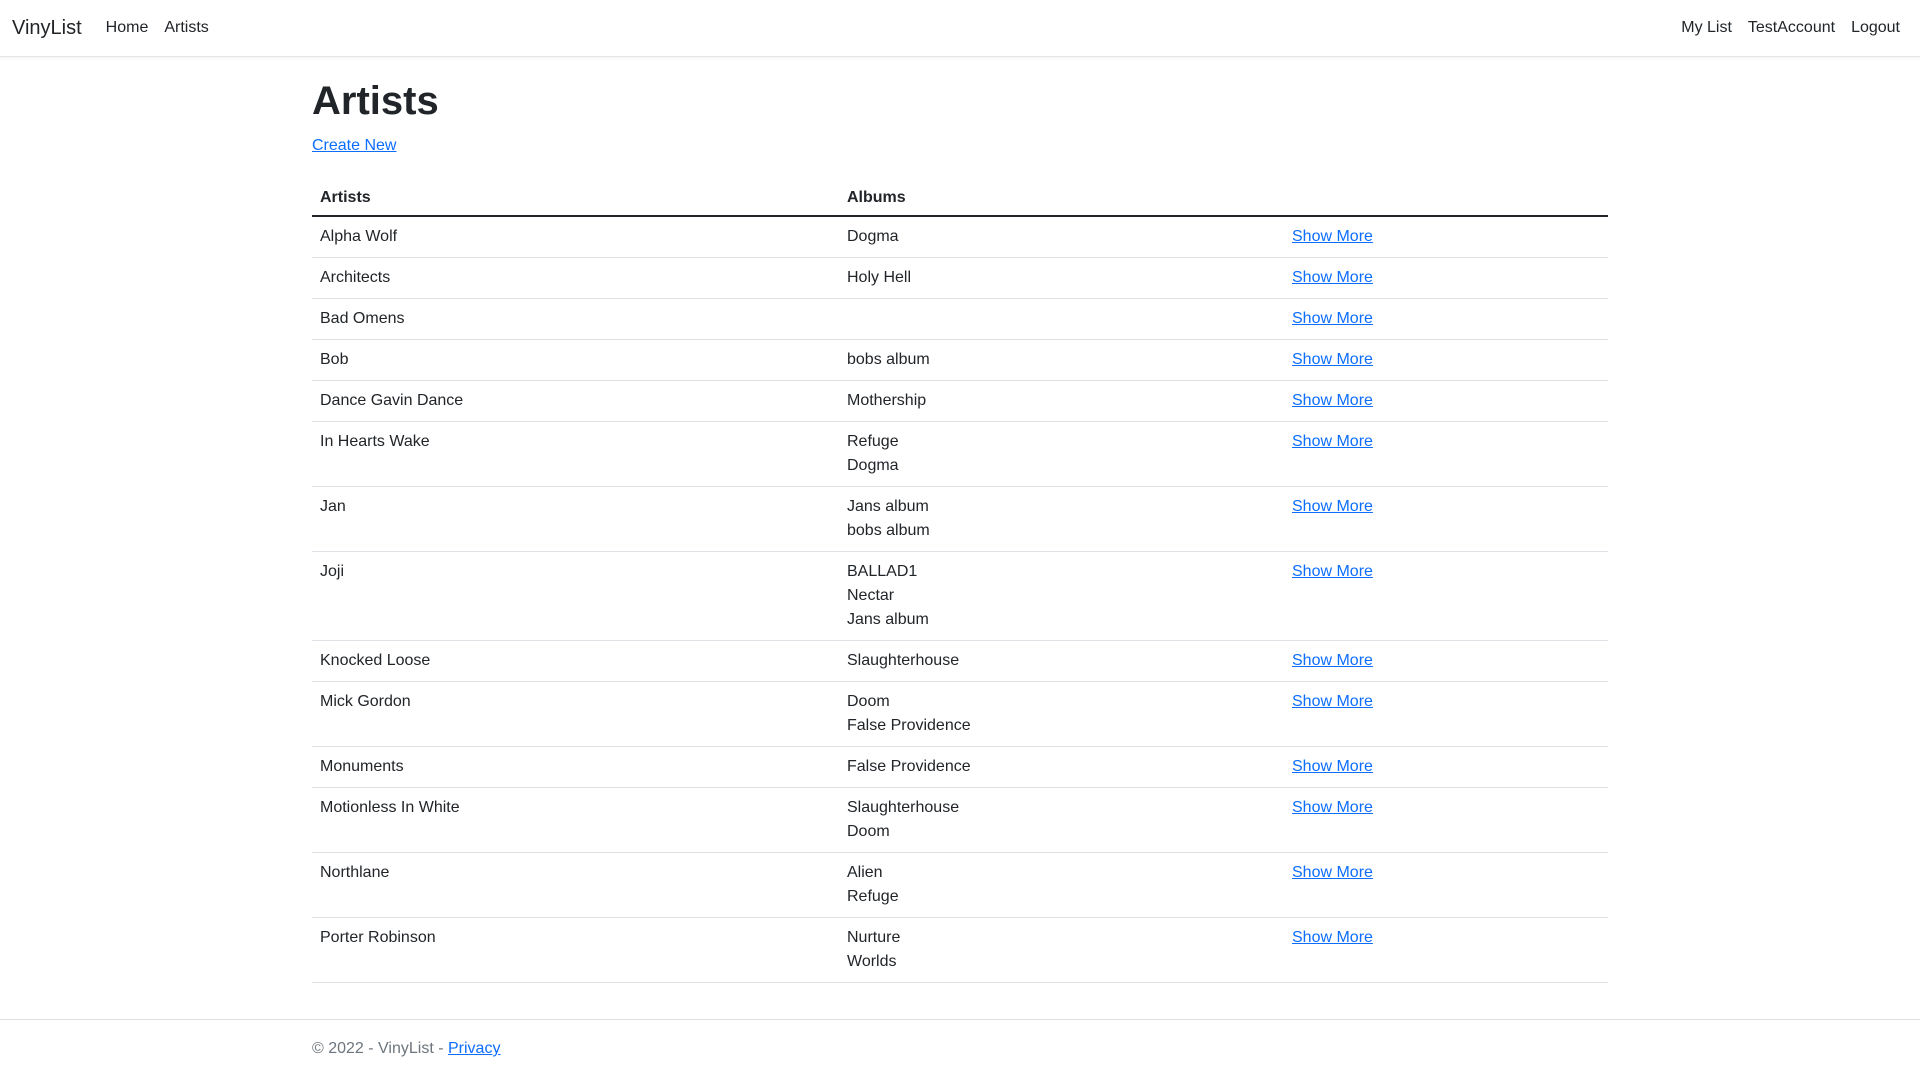 Image resolution: width=1920 pixels, height=1080 pixels. What do you see at coordinates (575, 885) in the screenshot?
I see `artist-name-cell: Northlane` at bounding box center [575, 885].